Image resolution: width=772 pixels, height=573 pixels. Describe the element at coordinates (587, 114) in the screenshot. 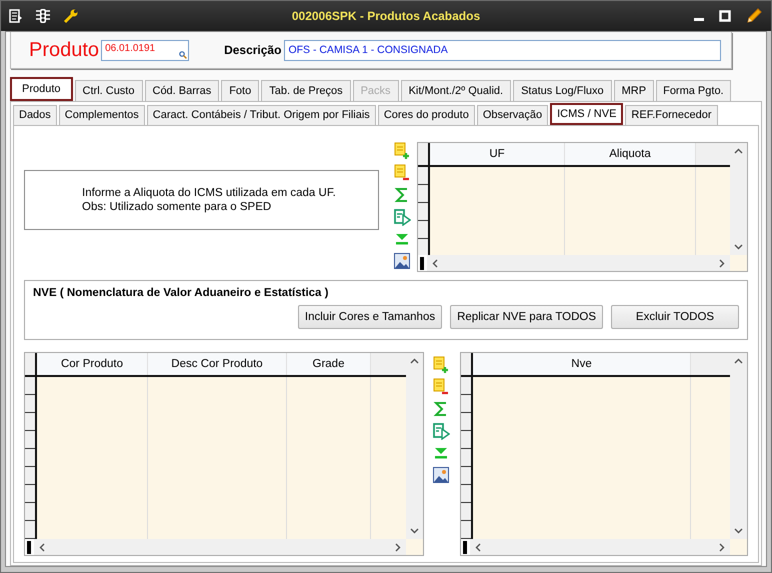

I see `tab: ICMS / NVE` at that location.